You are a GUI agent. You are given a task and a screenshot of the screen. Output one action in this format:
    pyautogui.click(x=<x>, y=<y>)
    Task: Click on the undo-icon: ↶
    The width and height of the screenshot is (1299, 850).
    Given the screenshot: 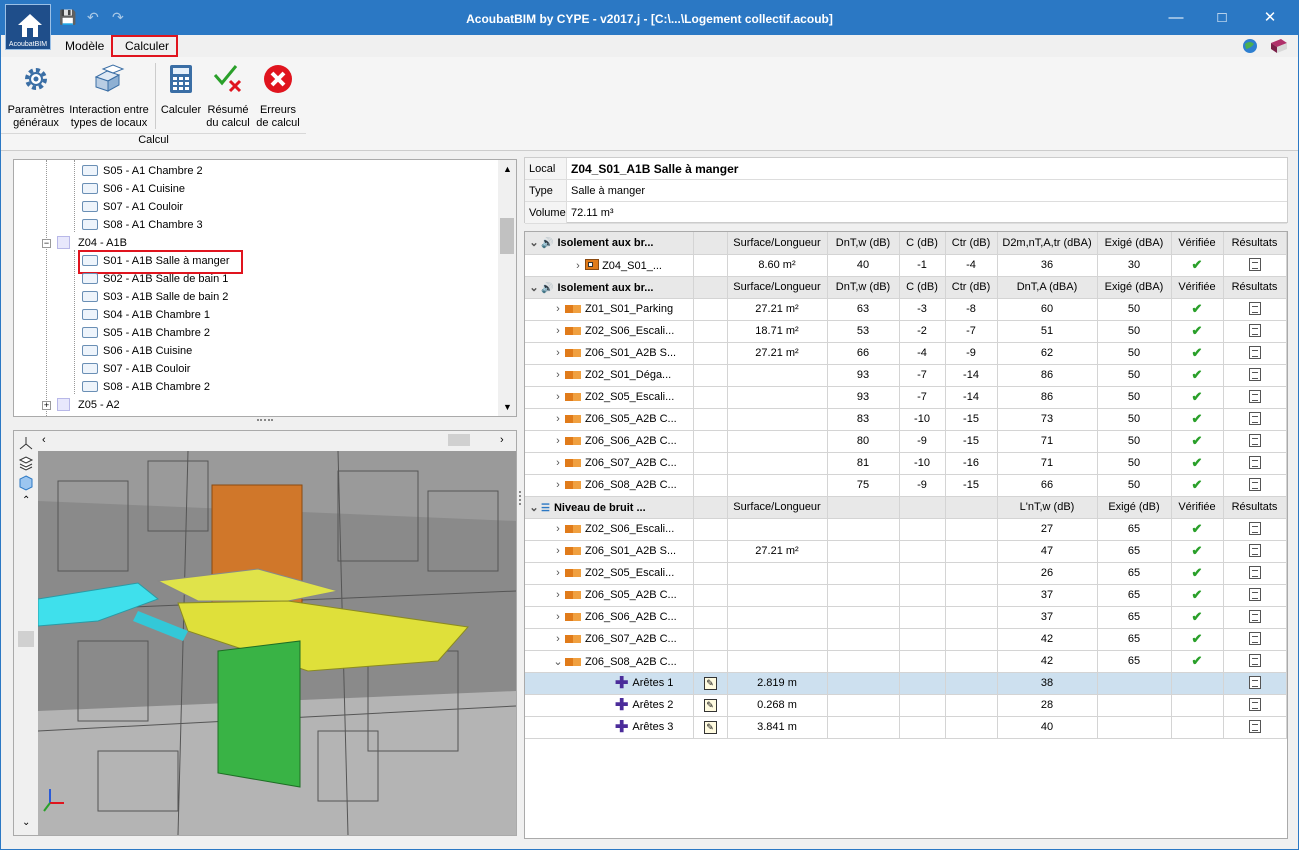 What is the action you would take?
    pyautogui.click(x=93, y=17)
    